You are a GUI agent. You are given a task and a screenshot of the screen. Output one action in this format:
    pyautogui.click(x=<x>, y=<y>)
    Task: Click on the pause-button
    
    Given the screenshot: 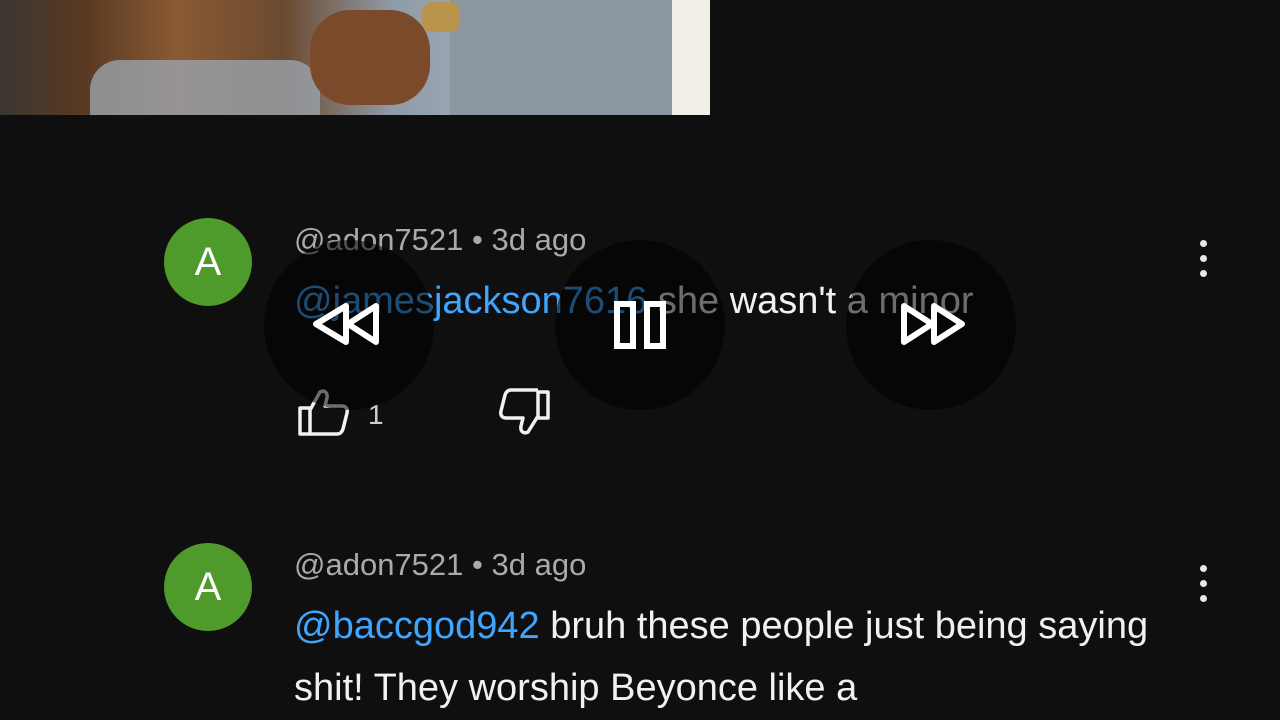 What is the action you would take?
    pyautogui.click(x=640, y=325)
    